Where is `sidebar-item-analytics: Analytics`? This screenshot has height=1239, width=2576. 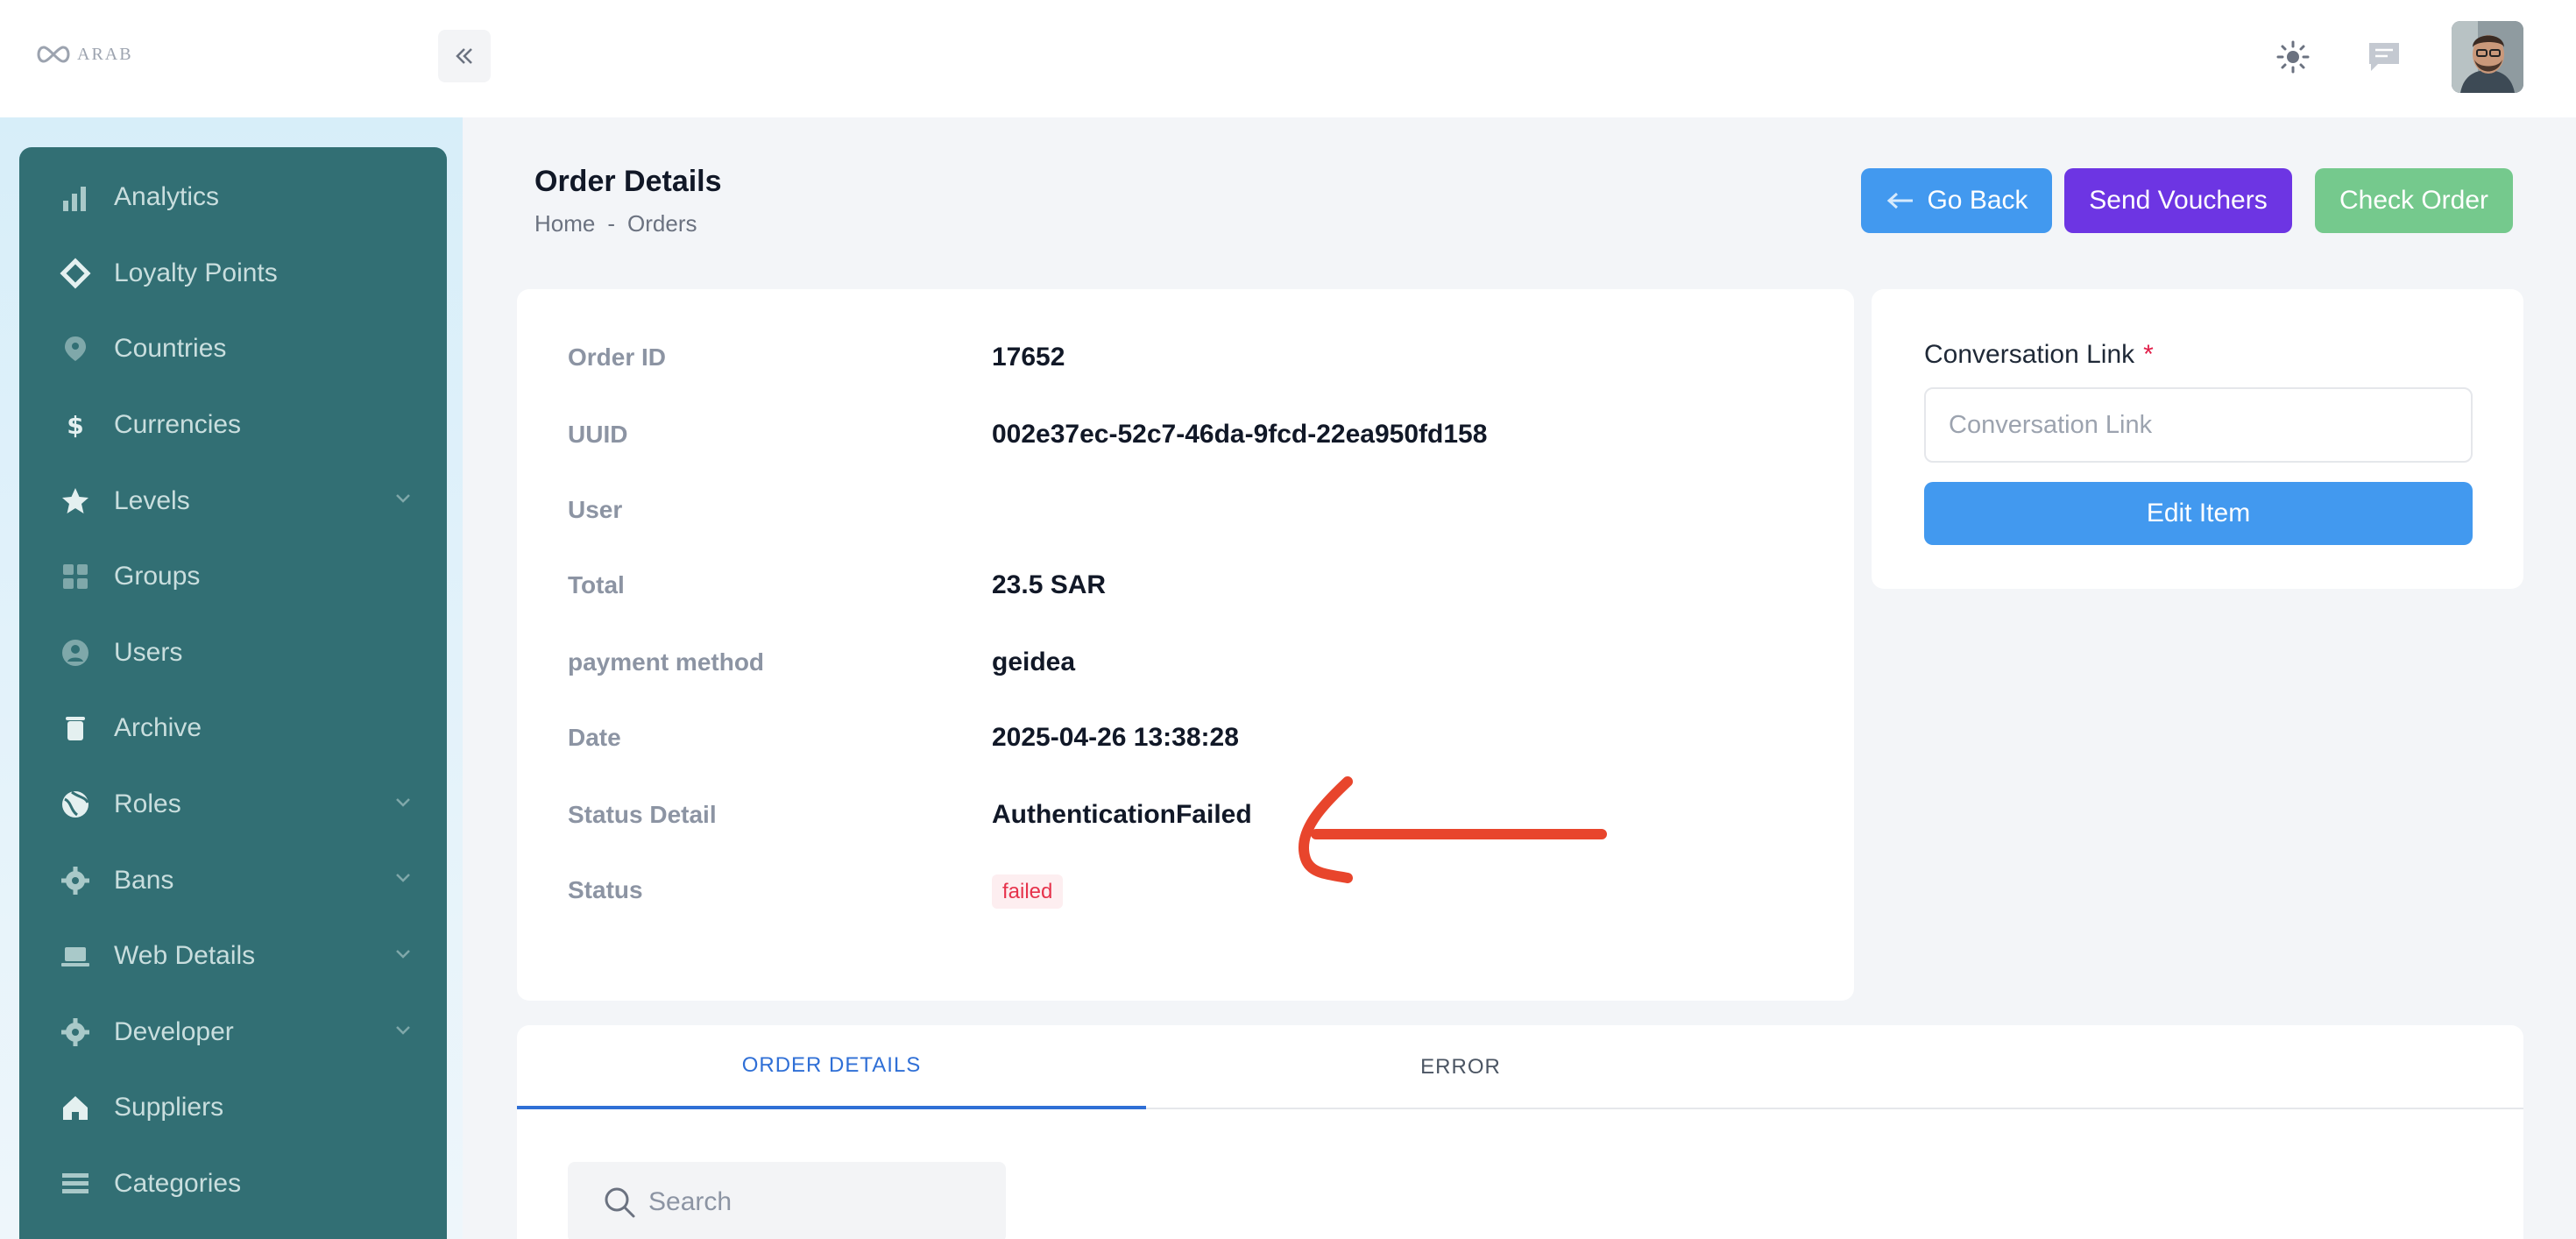 sidebar-item-analytics: Analytics is located at coordinates (233, 197).